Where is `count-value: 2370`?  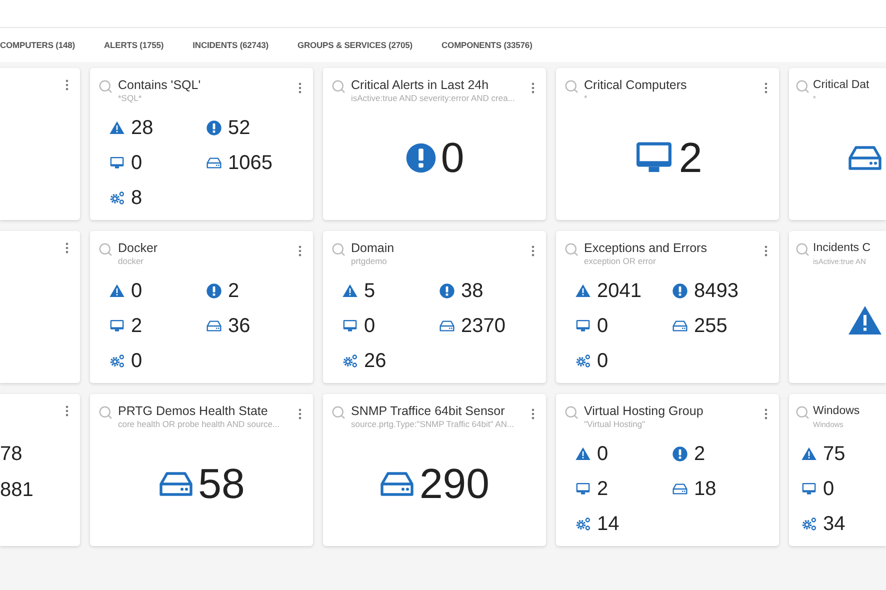
count-value: 2370 is located at coordinates (483, 326).